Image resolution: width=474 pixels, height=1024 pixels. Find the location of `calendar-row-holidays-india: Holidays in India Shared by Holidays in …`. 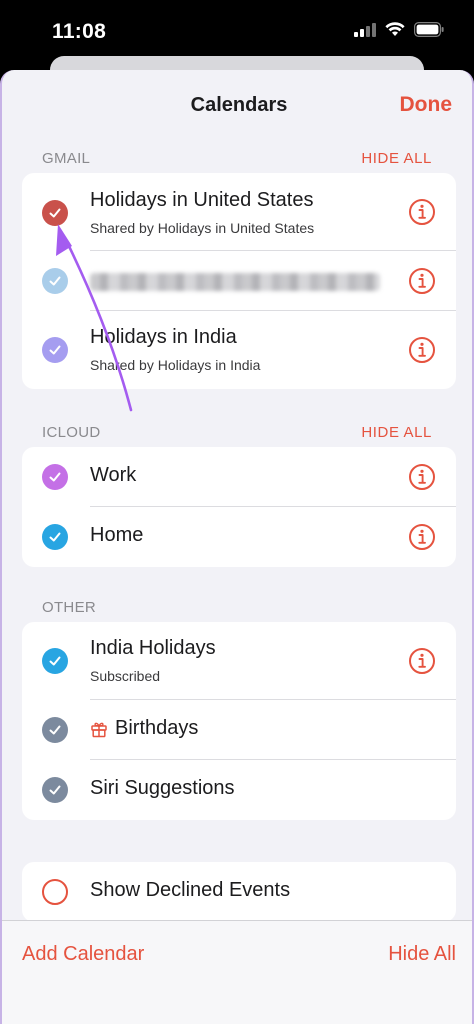

calendar-row-holidays-india: Holidays in India Shared by Holidays in … is located at coordinates (239, 350).